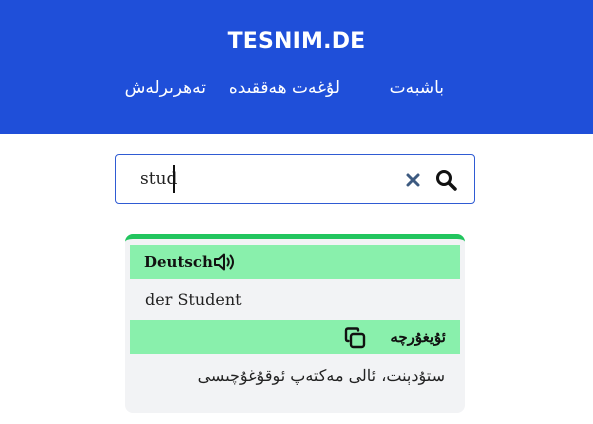 The width and height of the screenshot is (593, 424). Describe the element at coordinates (174, 179) in the screenshot. I see `text-cursor` at that location.